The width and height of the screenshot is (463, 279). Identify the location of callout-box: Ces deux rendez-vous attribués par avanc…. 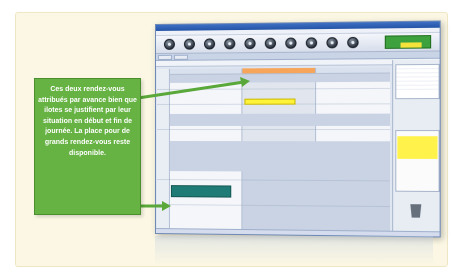
(87, 146).